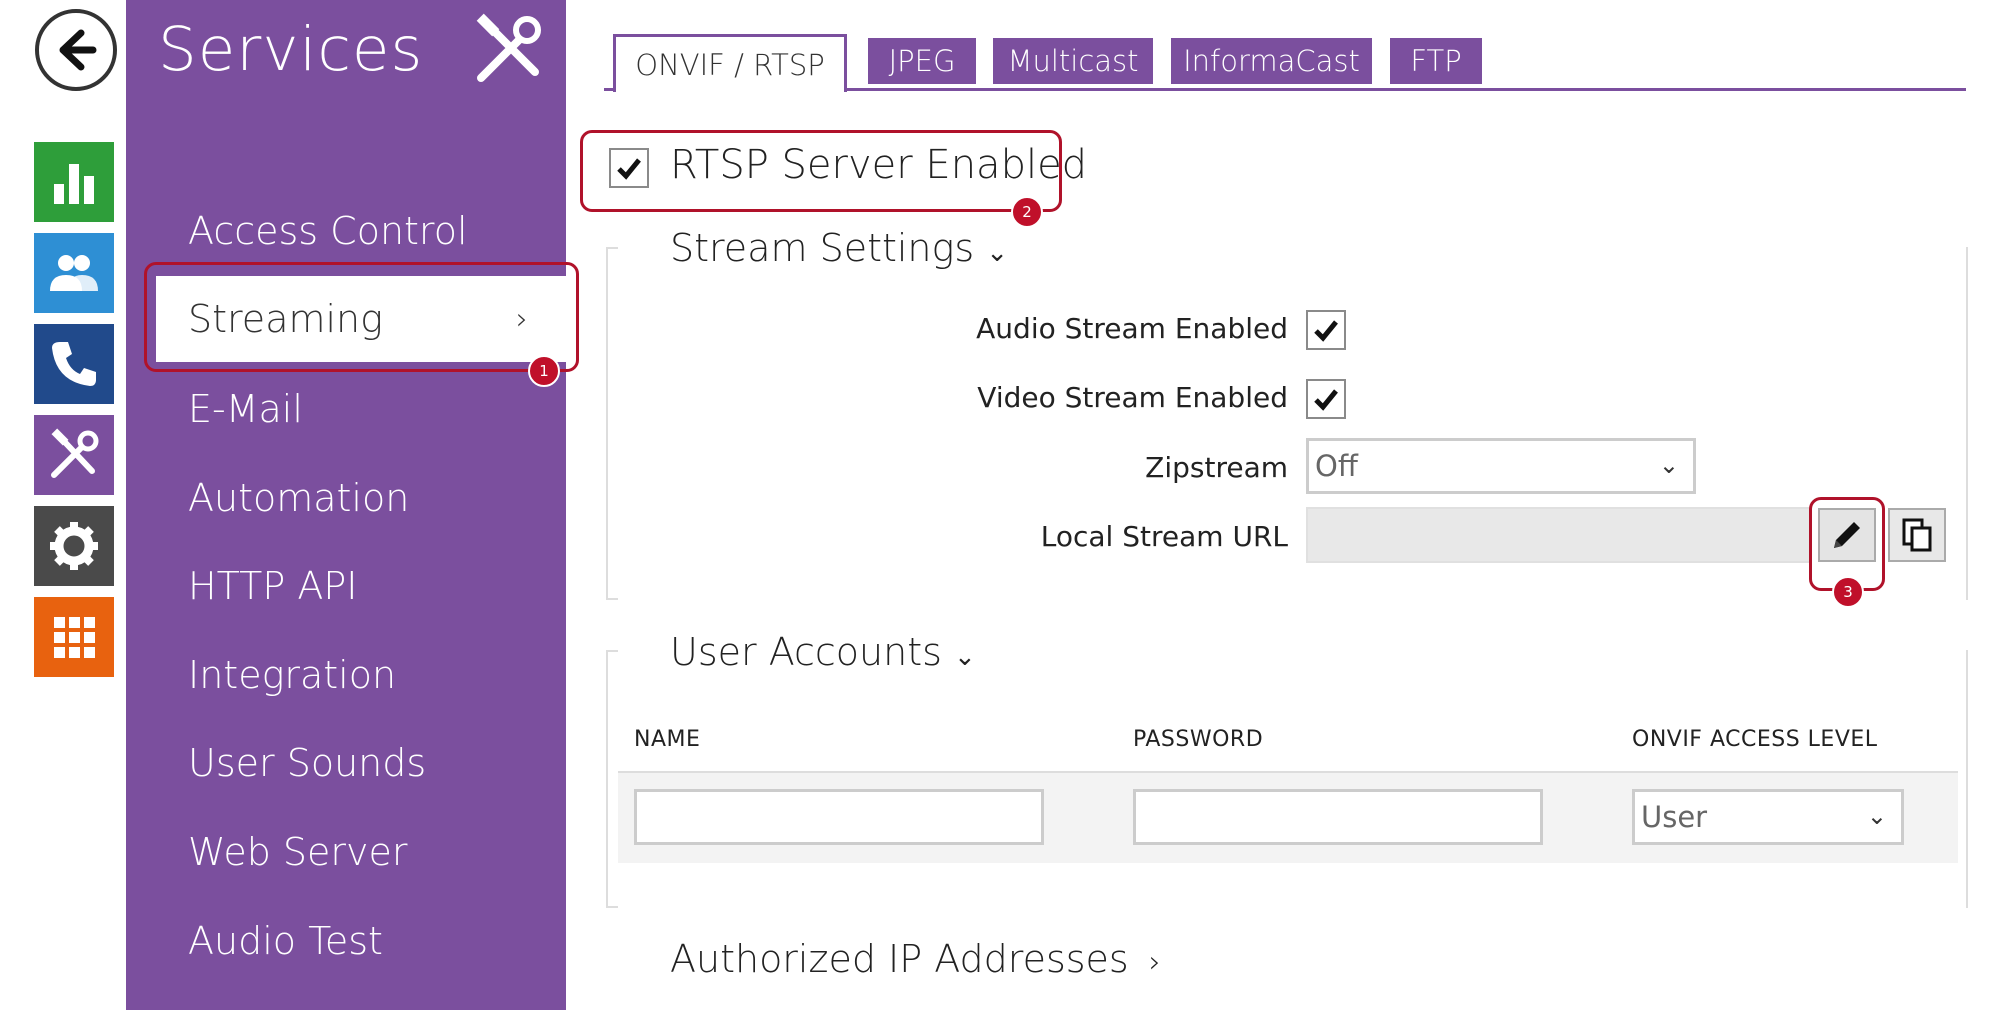  What do you see at coordinates (292, 675) in the screenshot?
I see `menu-item-label: Integration` at bounding box center [292, 675].